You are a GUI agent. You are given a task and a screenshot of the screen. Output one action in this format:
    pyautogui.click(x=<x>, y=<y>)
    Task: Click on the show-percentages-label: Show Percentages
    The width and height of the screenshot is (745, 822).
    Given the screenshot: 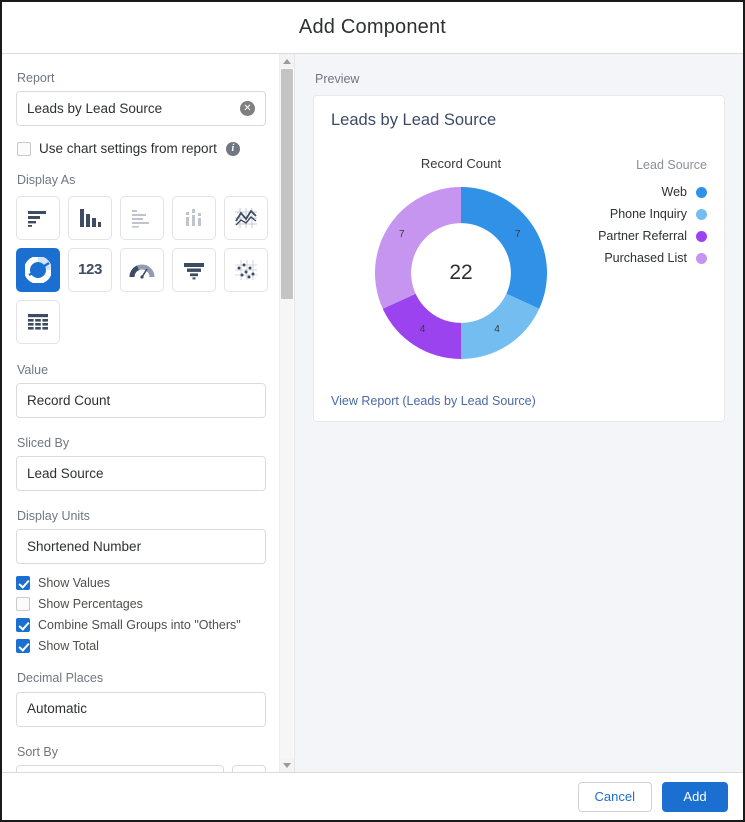 What is the action you would take?
    pyautogui.click(x=90, y=603)
    